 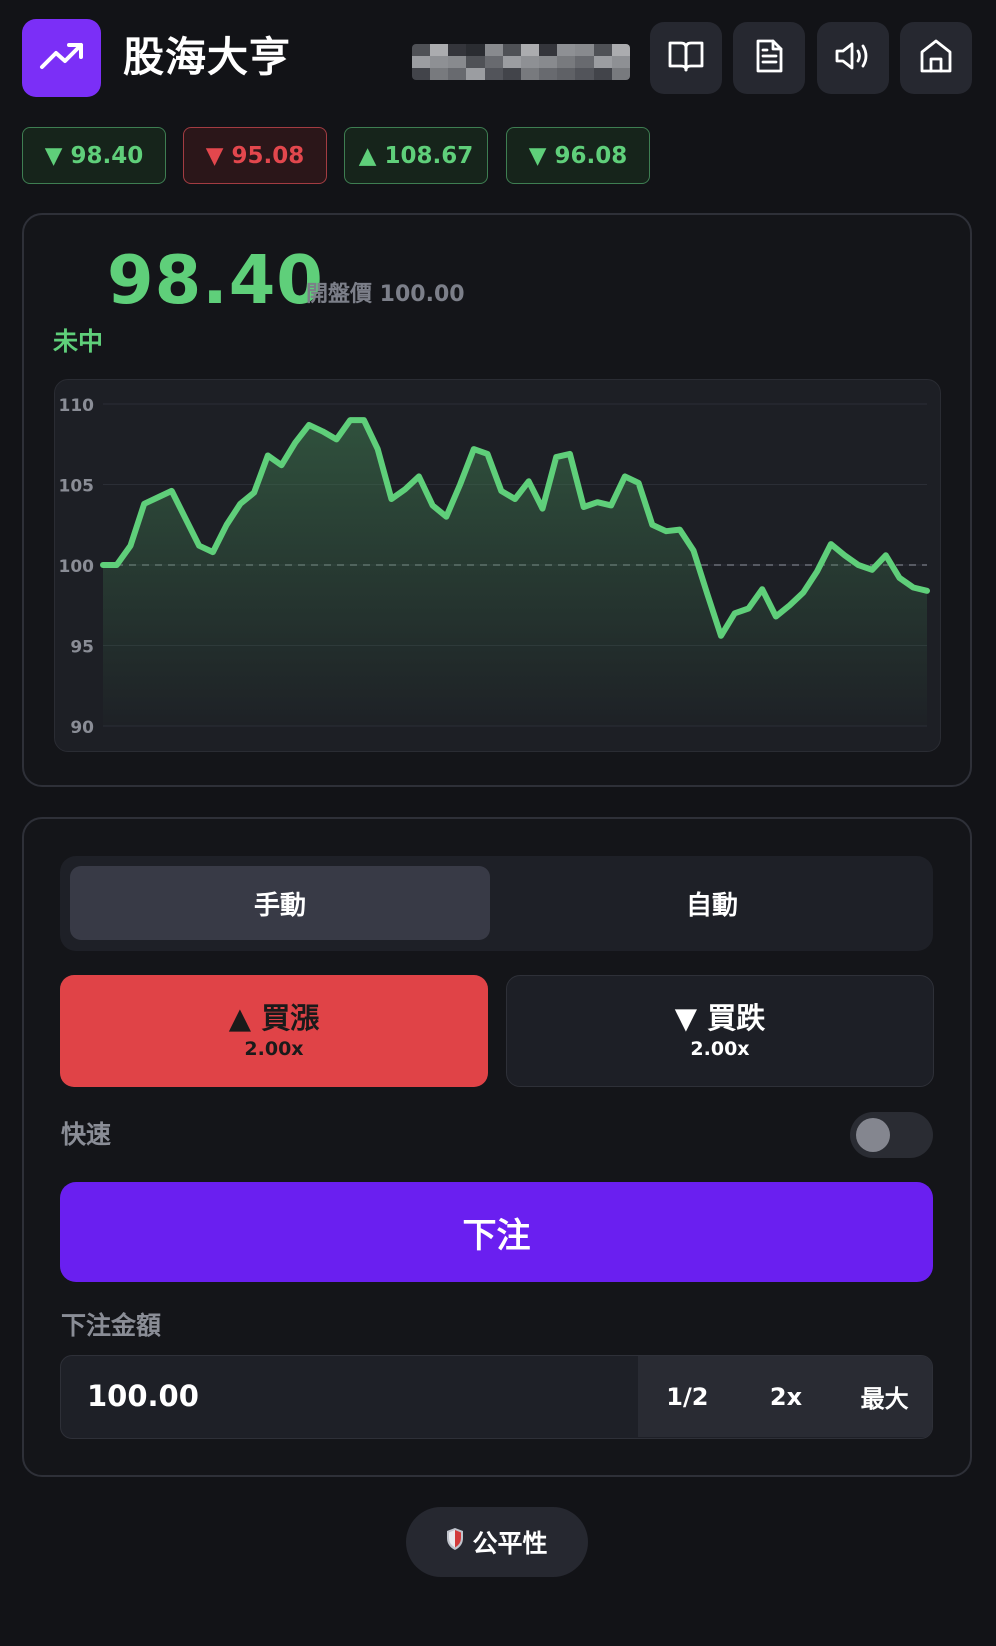 What do you see at coordinates (111, 1325) in the screenshot?
I see `bet-amount-label: 下注金額` at bounding box center [111, 1325].